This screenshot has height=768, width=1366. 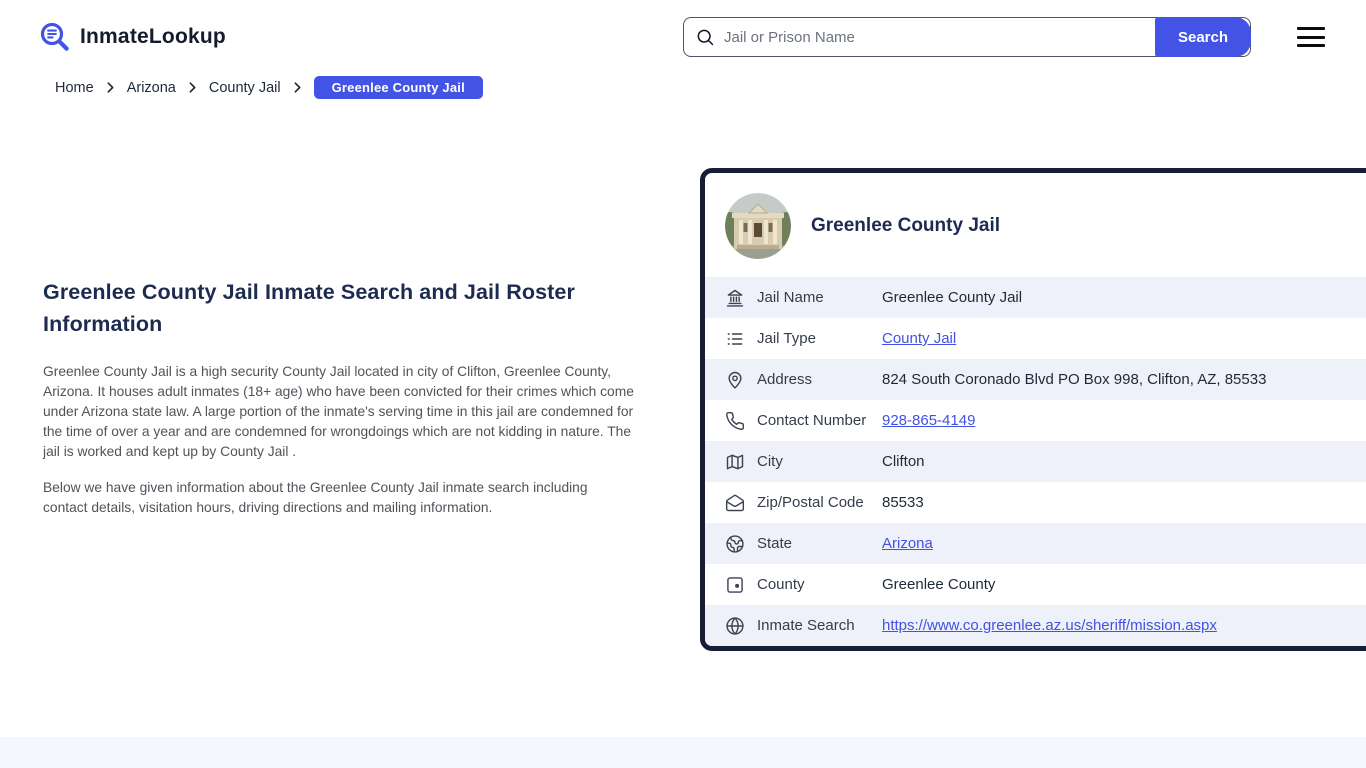 I want to click on row-value: Arizona, so click(x=907, y=543).